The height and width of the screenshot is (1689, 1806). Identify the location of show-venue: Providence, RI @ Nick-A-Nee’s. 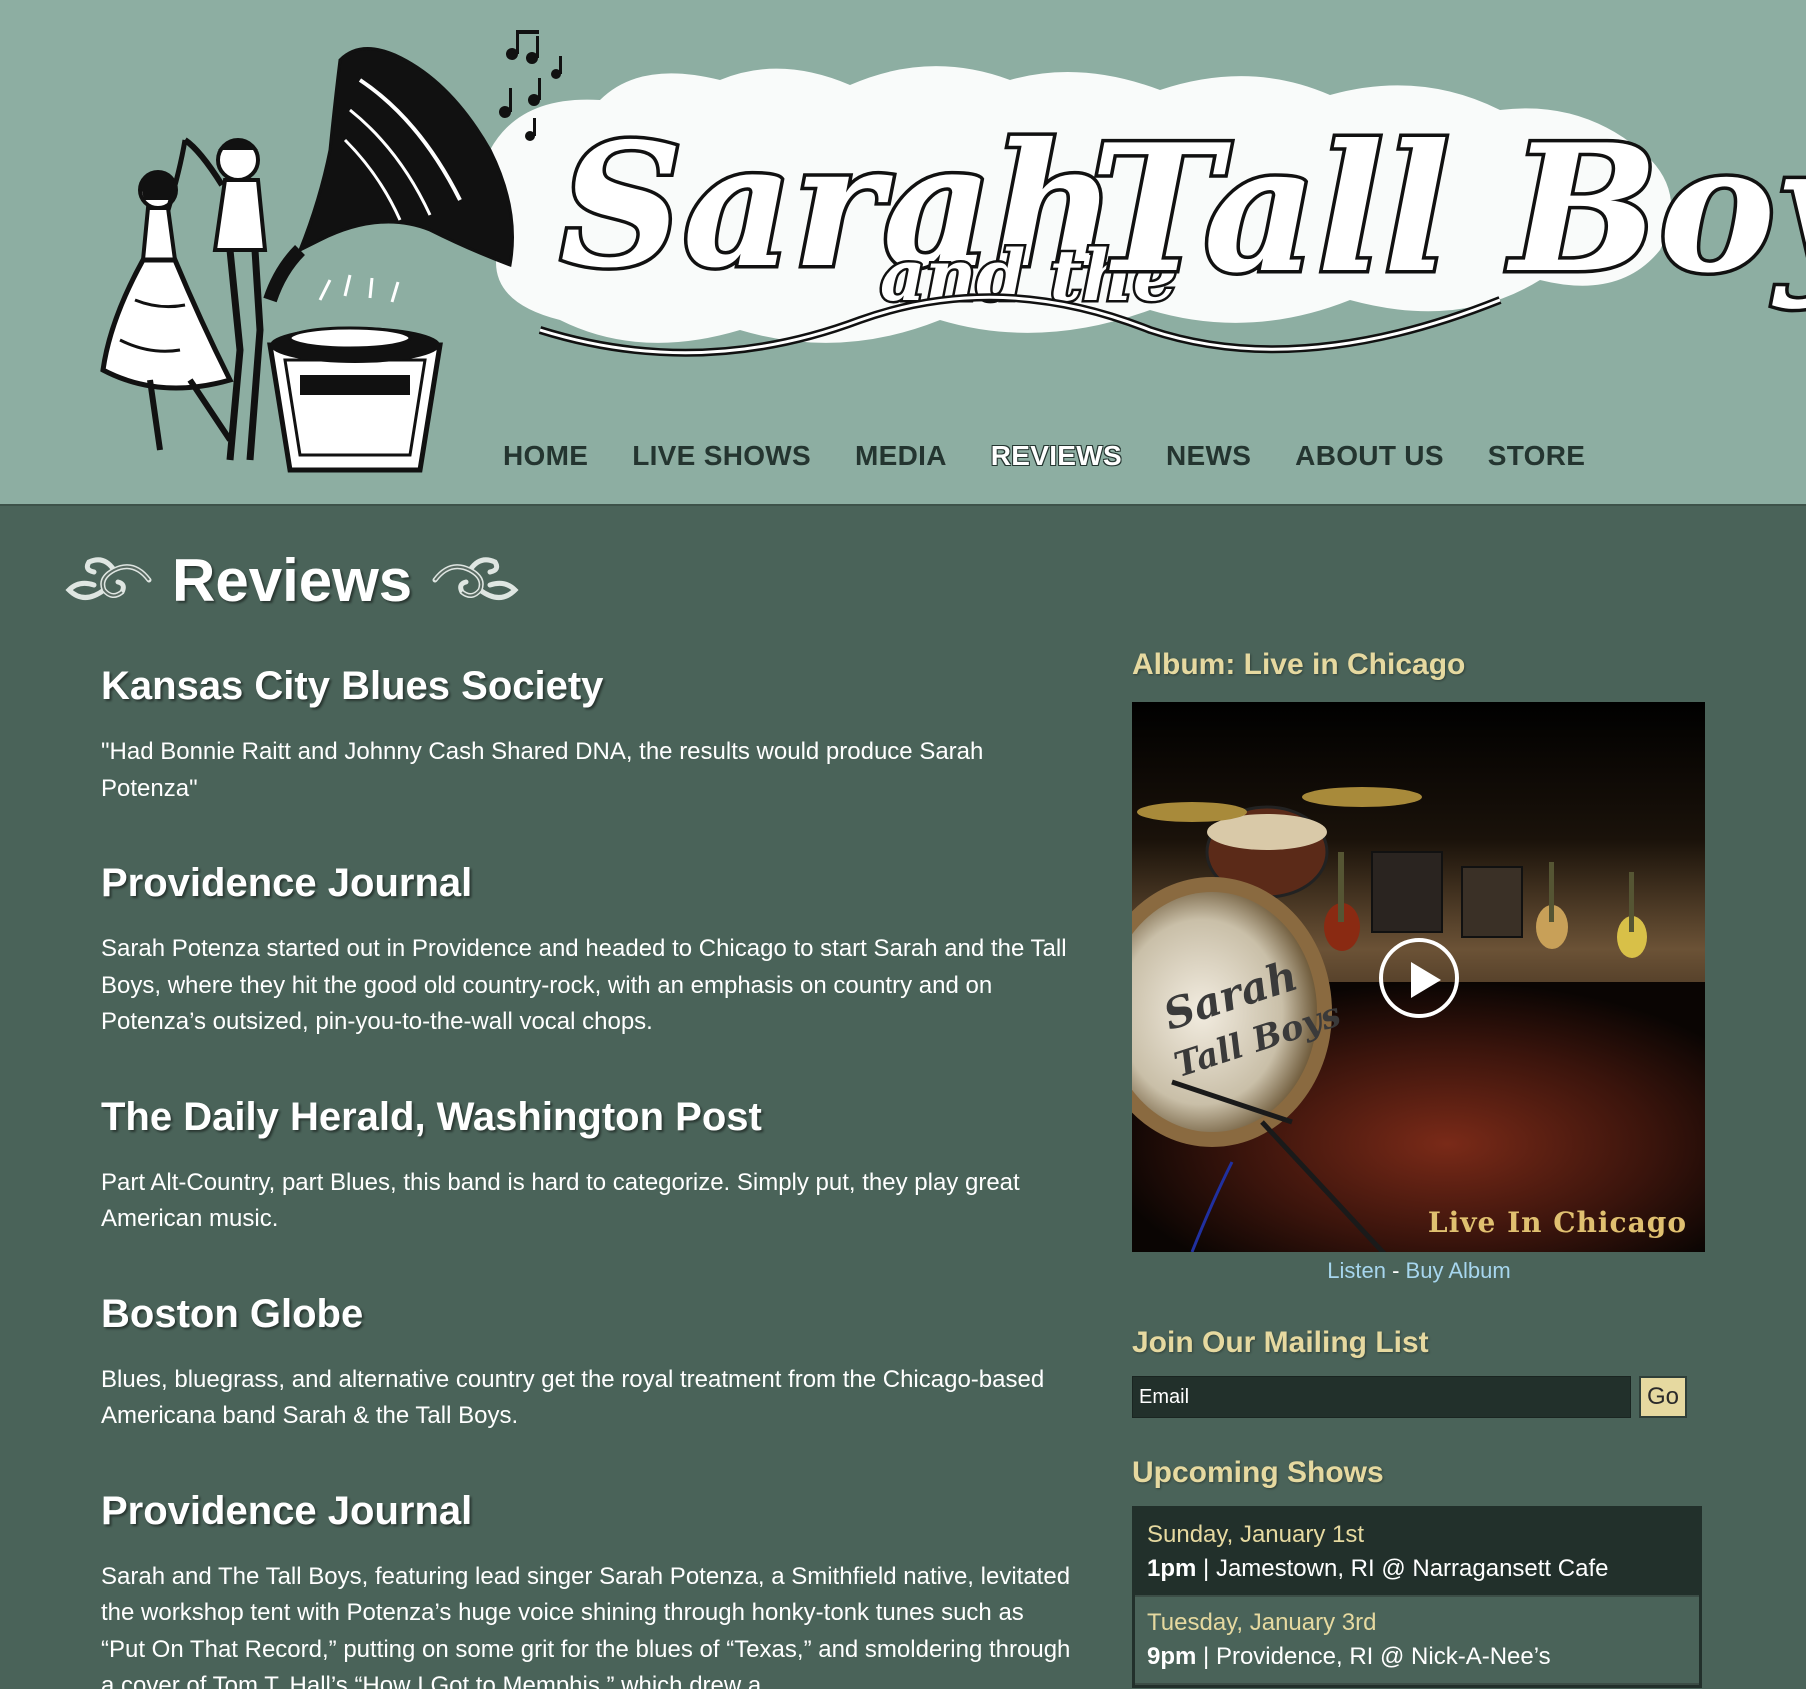
(1383, 1656).